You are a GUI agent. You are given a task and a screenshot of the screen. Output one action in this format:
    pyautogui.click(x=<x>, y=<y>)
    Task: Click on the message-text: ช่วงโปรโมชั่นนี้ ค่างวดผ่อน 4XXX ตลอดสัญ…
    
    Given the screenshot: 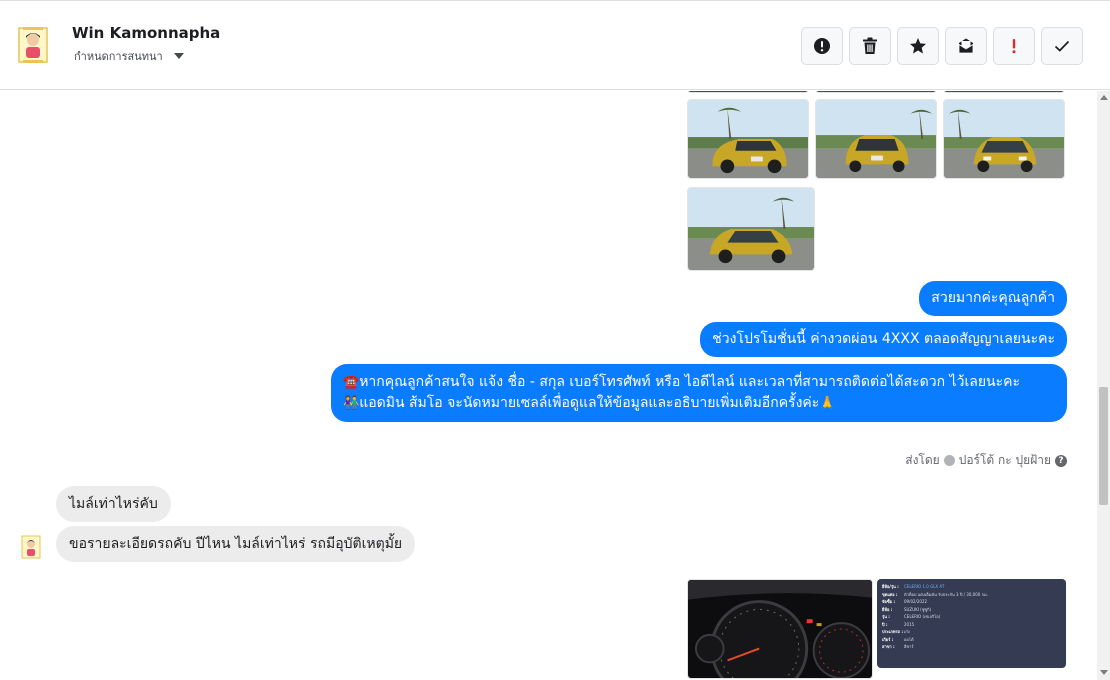 What is the action you would take?
    pyautogui.click(x=883, y=339)
    